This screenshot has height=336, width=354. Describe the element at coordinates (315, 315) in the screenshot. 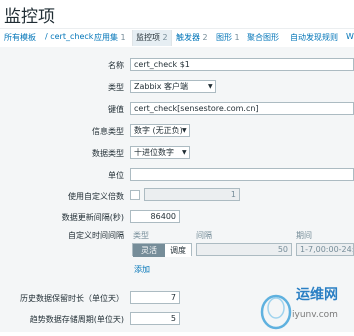

I see `watermark-url: iyunv.com` at that location.